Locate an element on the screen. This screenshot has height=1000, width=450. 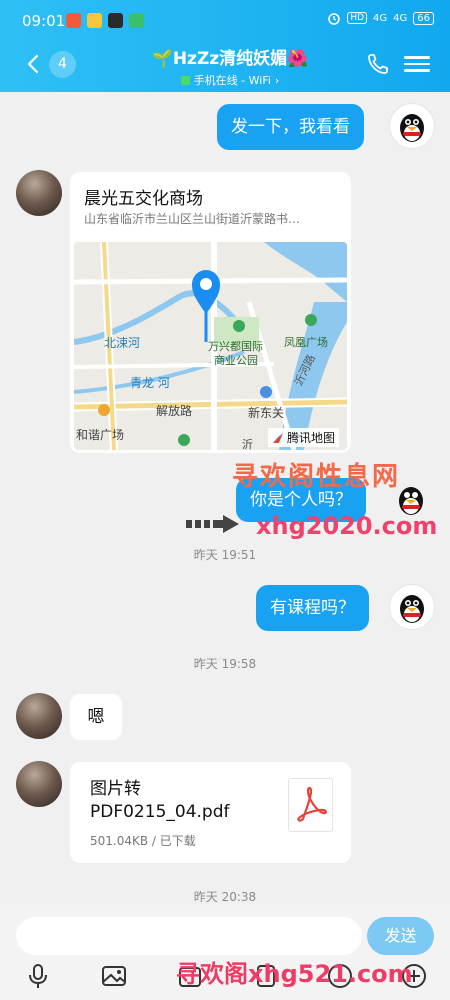
file-message-card: 图片转PDF0215_04.pdf 501.04KB / 已下载 is located at coordinates (210, 812).